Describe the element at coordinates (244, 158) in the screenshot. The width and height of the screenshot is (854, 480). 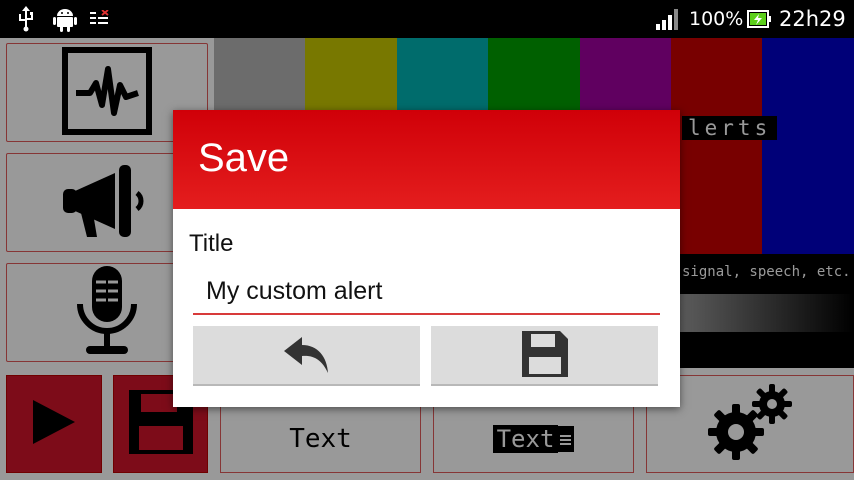
I see `dialog-title: Save` at that location.